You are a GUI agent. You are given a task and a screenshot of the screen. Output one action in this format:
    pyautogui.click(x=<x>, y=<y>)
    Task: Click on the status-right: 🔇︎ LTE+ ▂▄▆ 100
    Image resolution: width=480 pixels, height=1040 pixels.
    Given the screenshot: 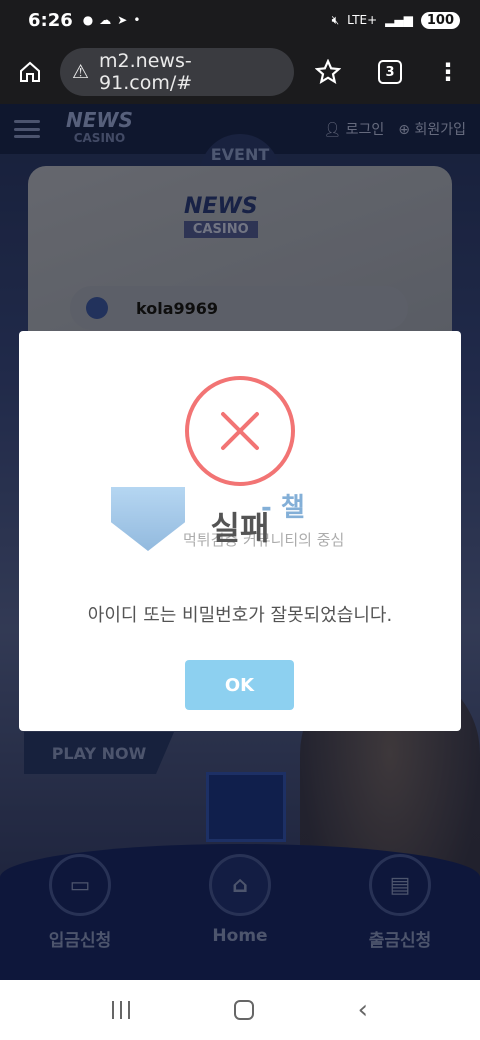 What is the action you would take?
    pyautogui.click(x=395, y=20)
    